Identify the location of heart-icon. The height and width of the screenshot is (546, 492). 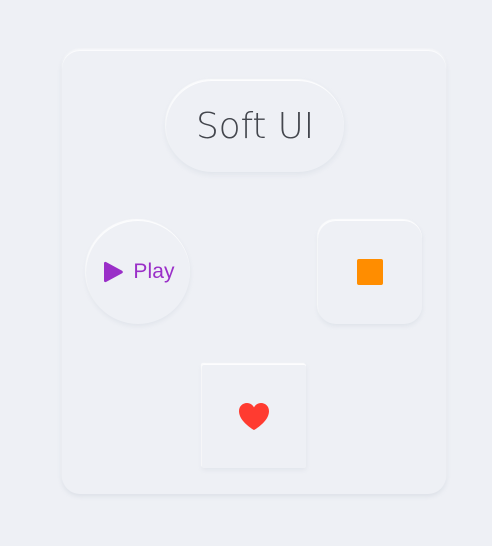
(254, 416).